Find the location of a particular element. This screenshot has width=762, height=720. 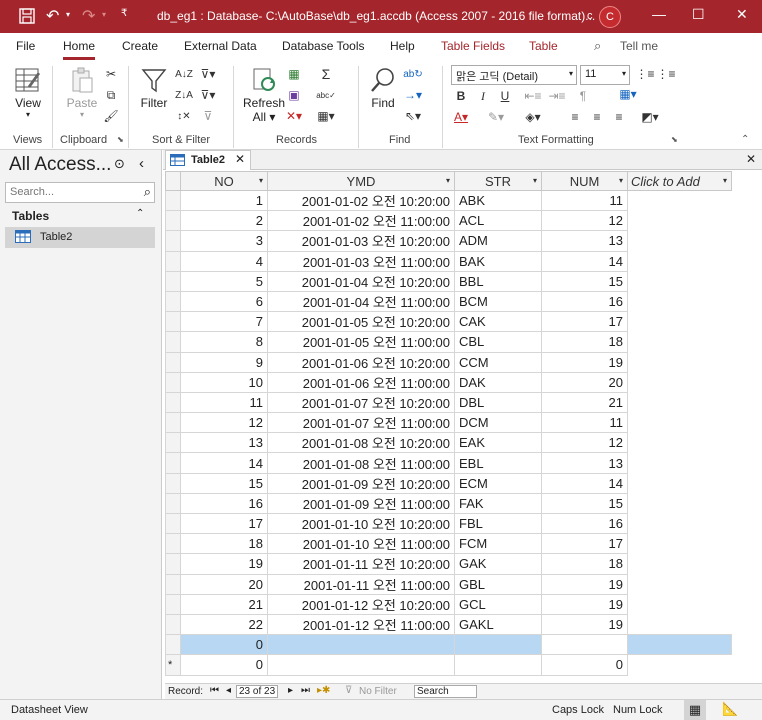

cell-num: 14 is located at coordinates (584, 261).